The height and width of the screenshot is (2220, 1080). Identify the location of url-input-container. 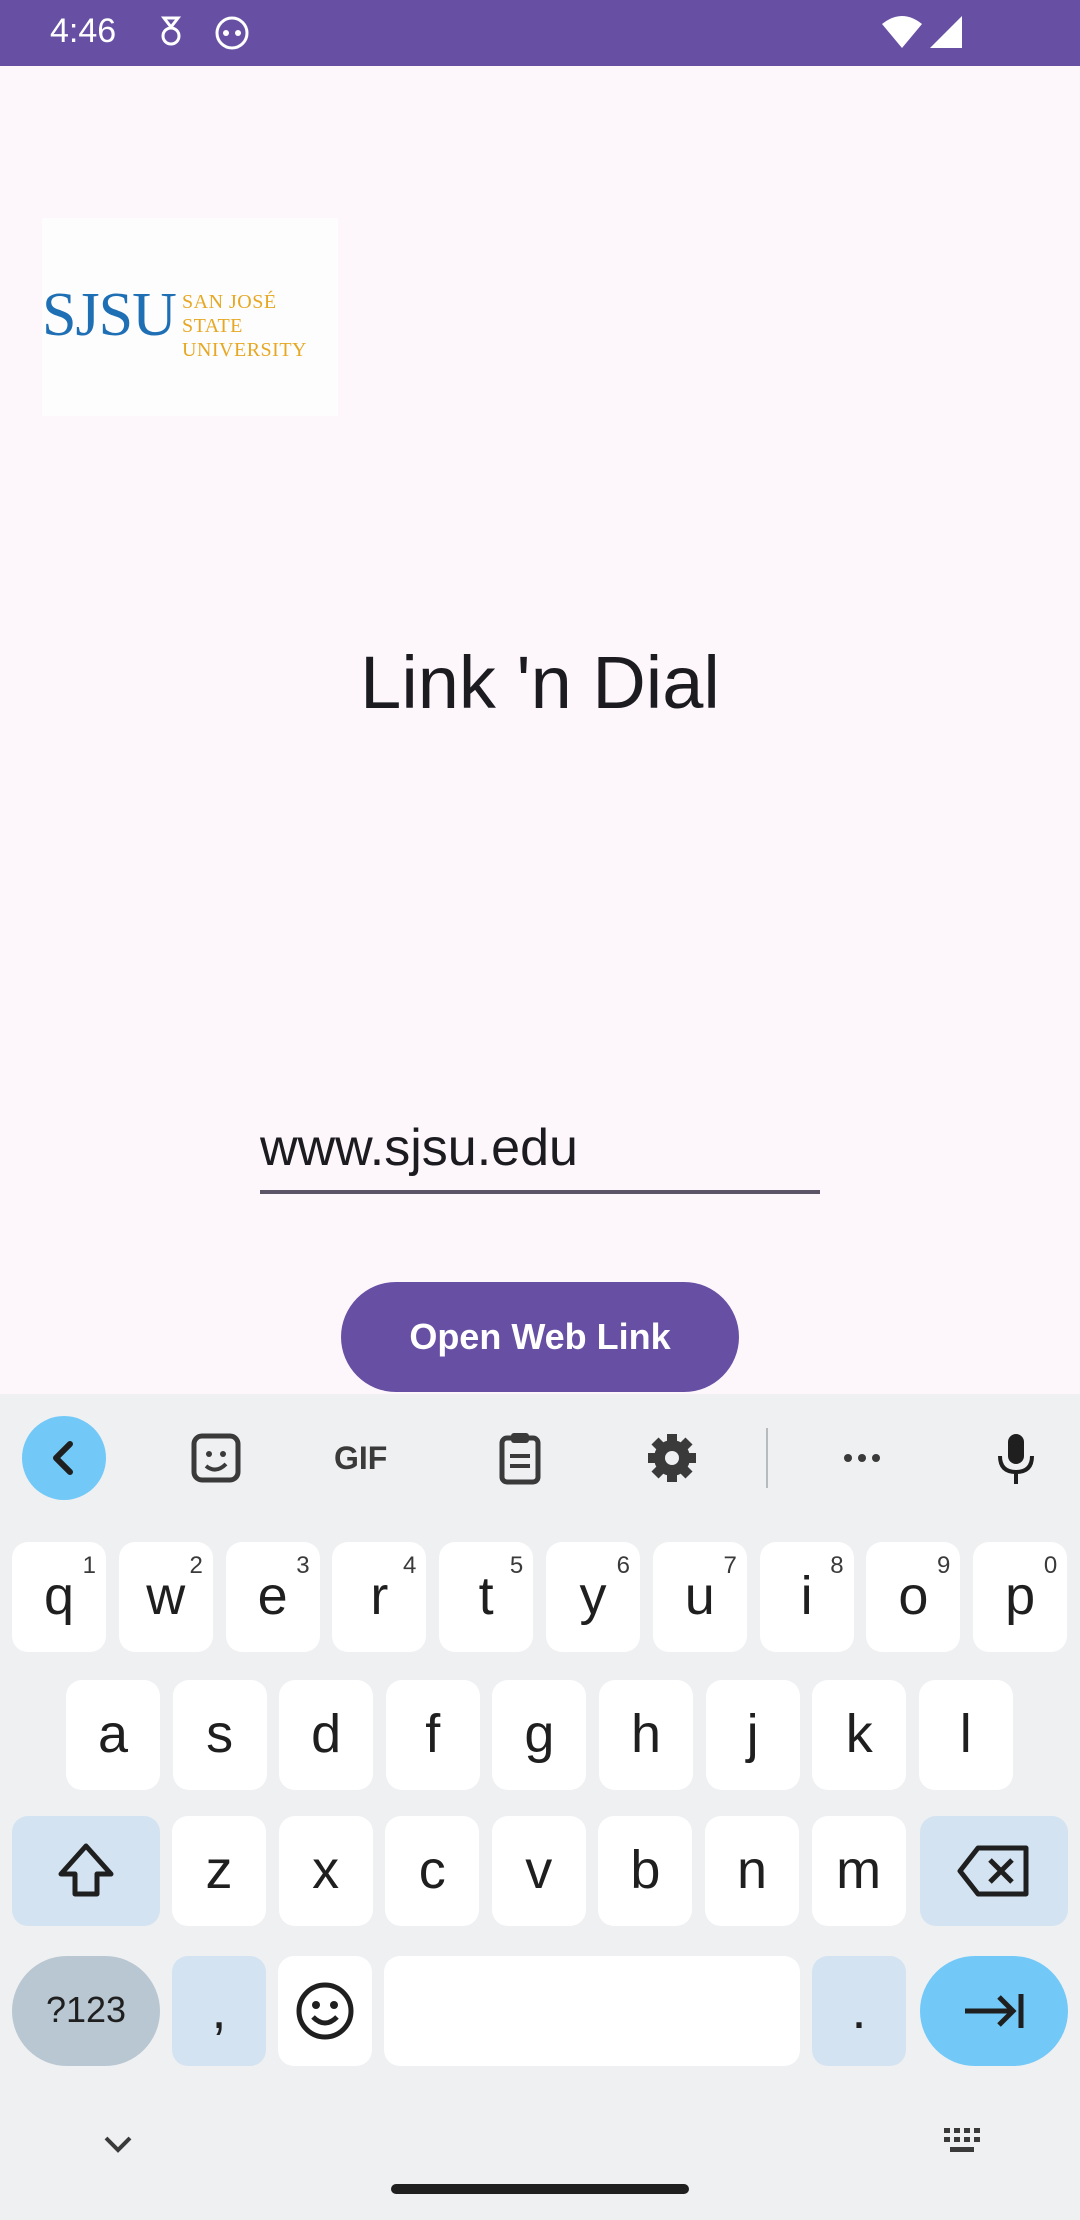
(540, 1152).